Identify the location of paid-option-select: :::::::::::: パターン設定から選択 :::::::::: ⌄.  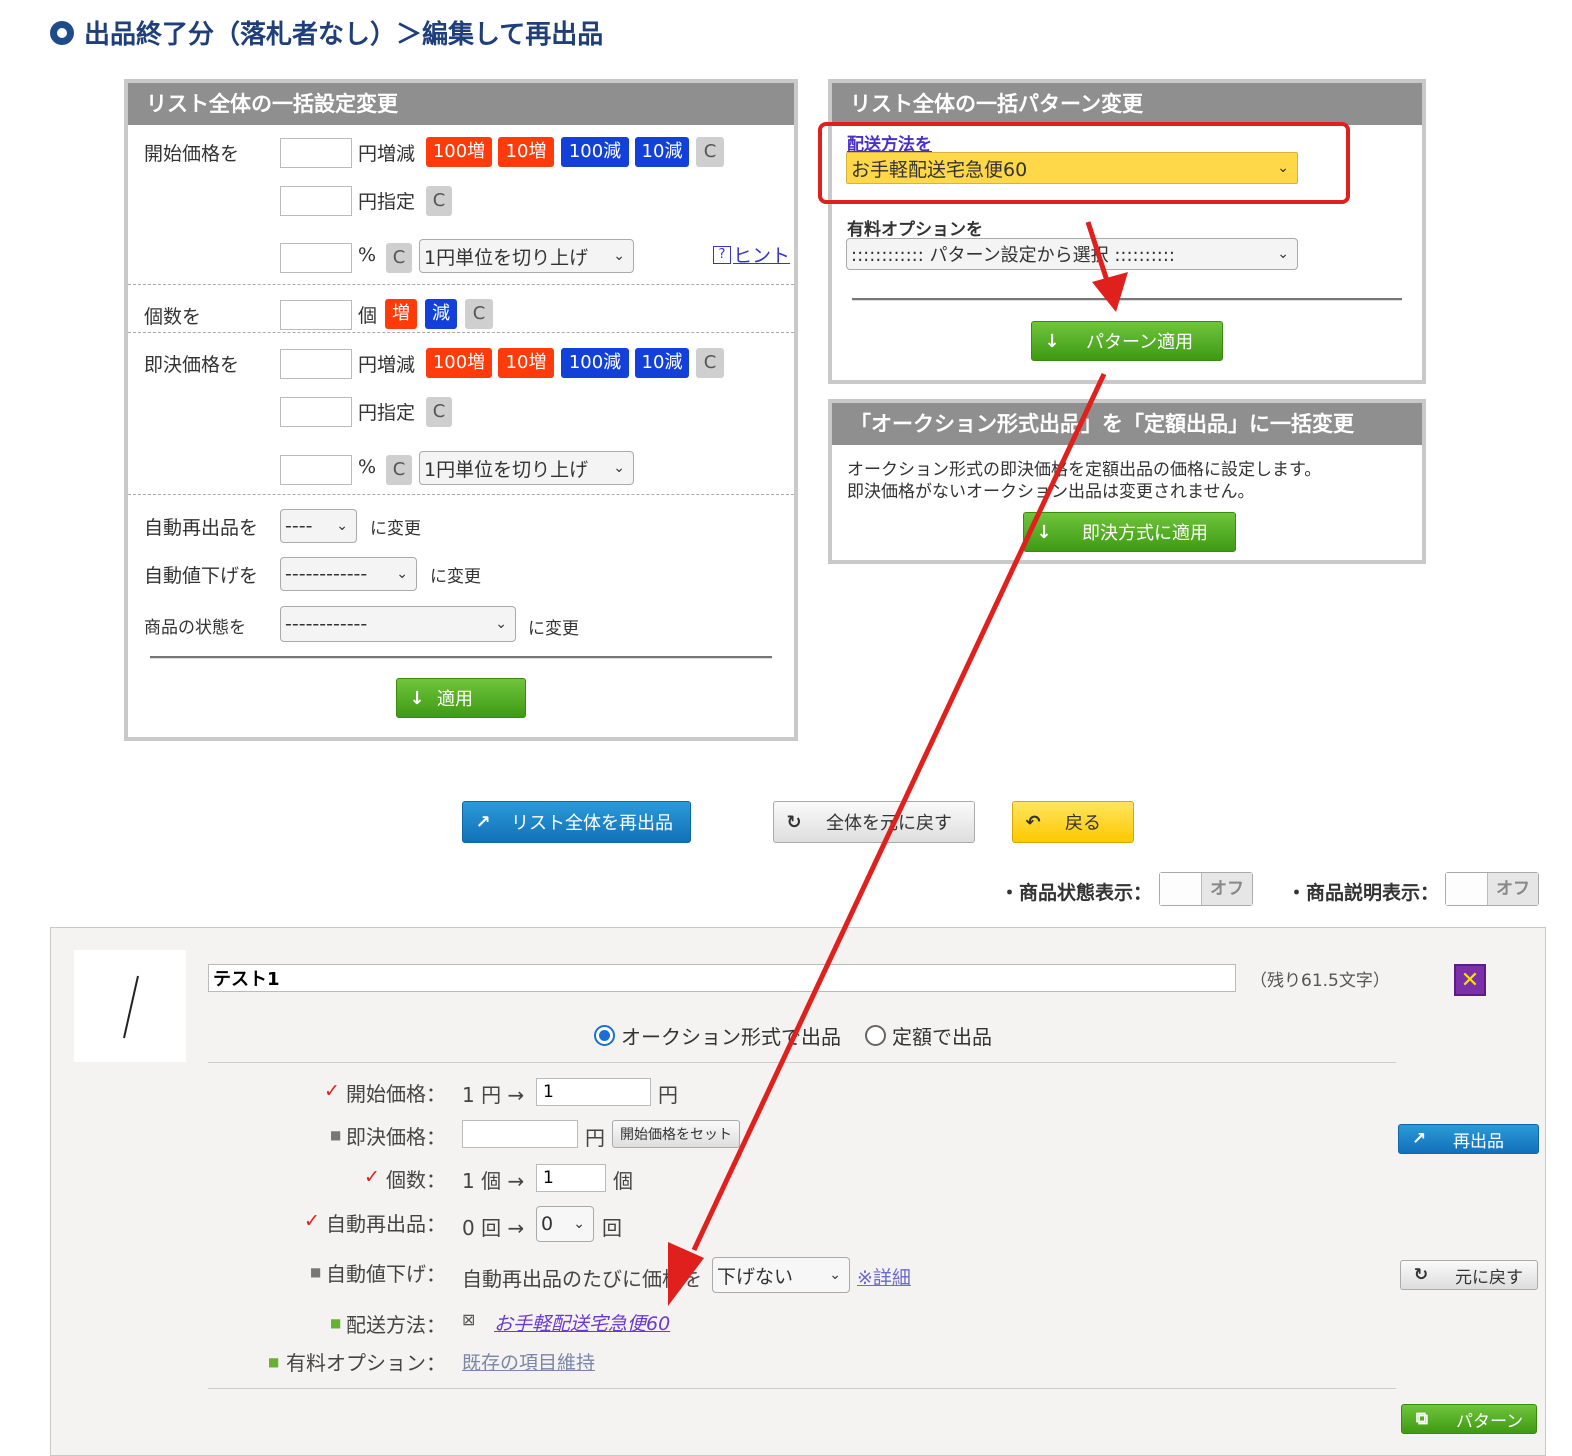
(1072, 254).